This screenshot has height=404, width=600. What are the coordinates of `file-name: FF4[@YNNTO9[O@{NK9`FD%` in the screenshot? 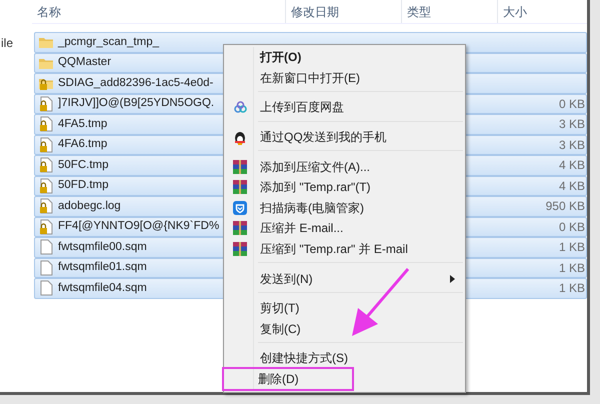 It's located at (139, 226).